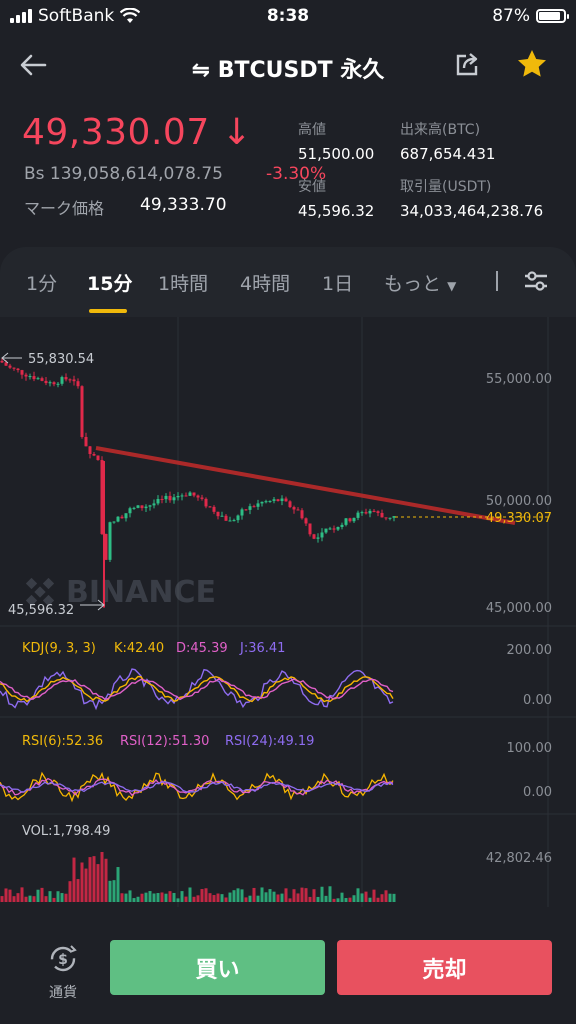 Image resolution: width=576 pixels, height=1024 pixels. What do you see at coordinates (537, 700) in the screenshot?
I see `kdj-axis-min: 0.00` at bounding box center [537, 700].